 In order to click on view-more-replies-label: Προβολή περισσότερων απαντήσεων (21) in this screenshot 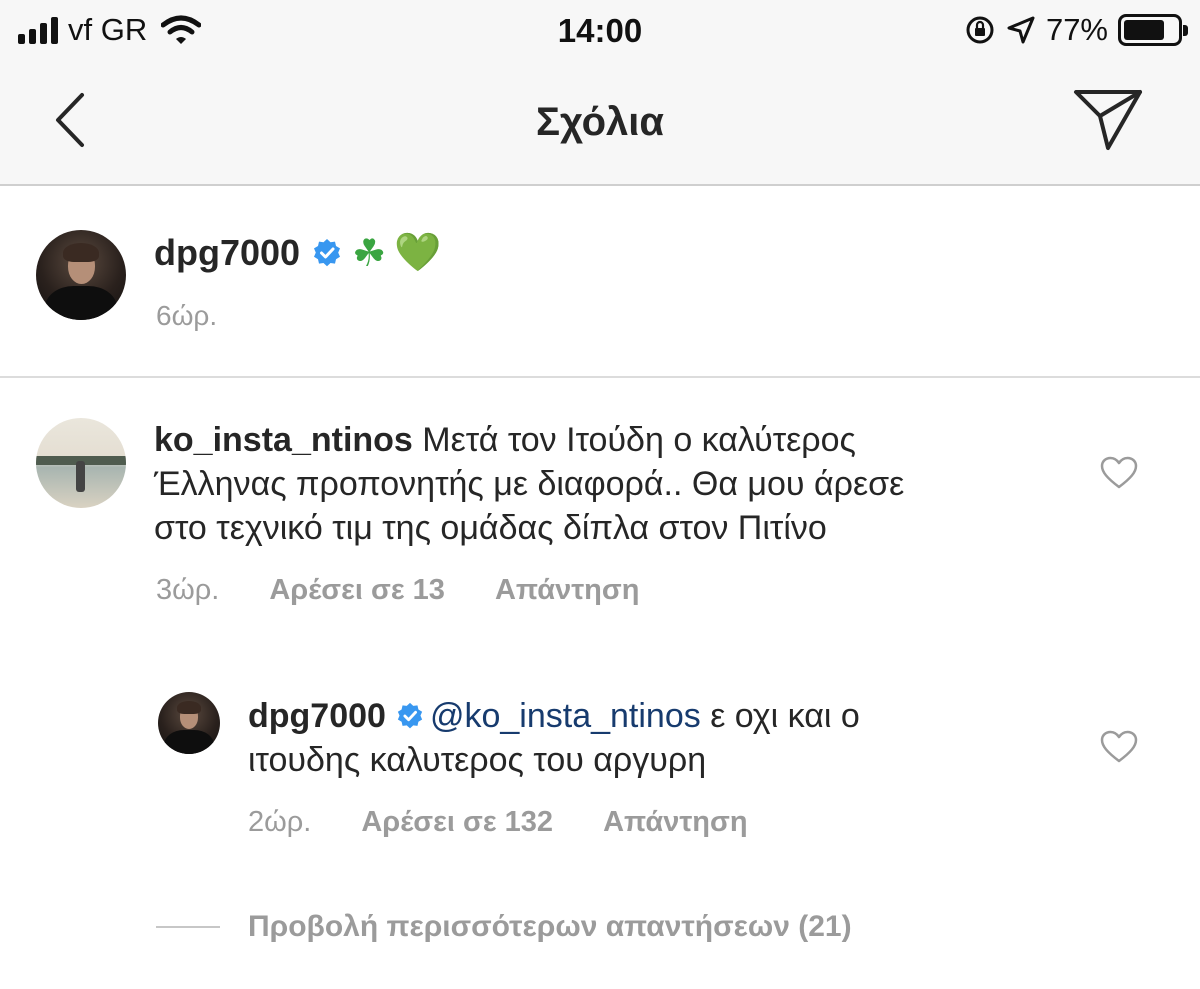, I will do `click(550, 927)`.